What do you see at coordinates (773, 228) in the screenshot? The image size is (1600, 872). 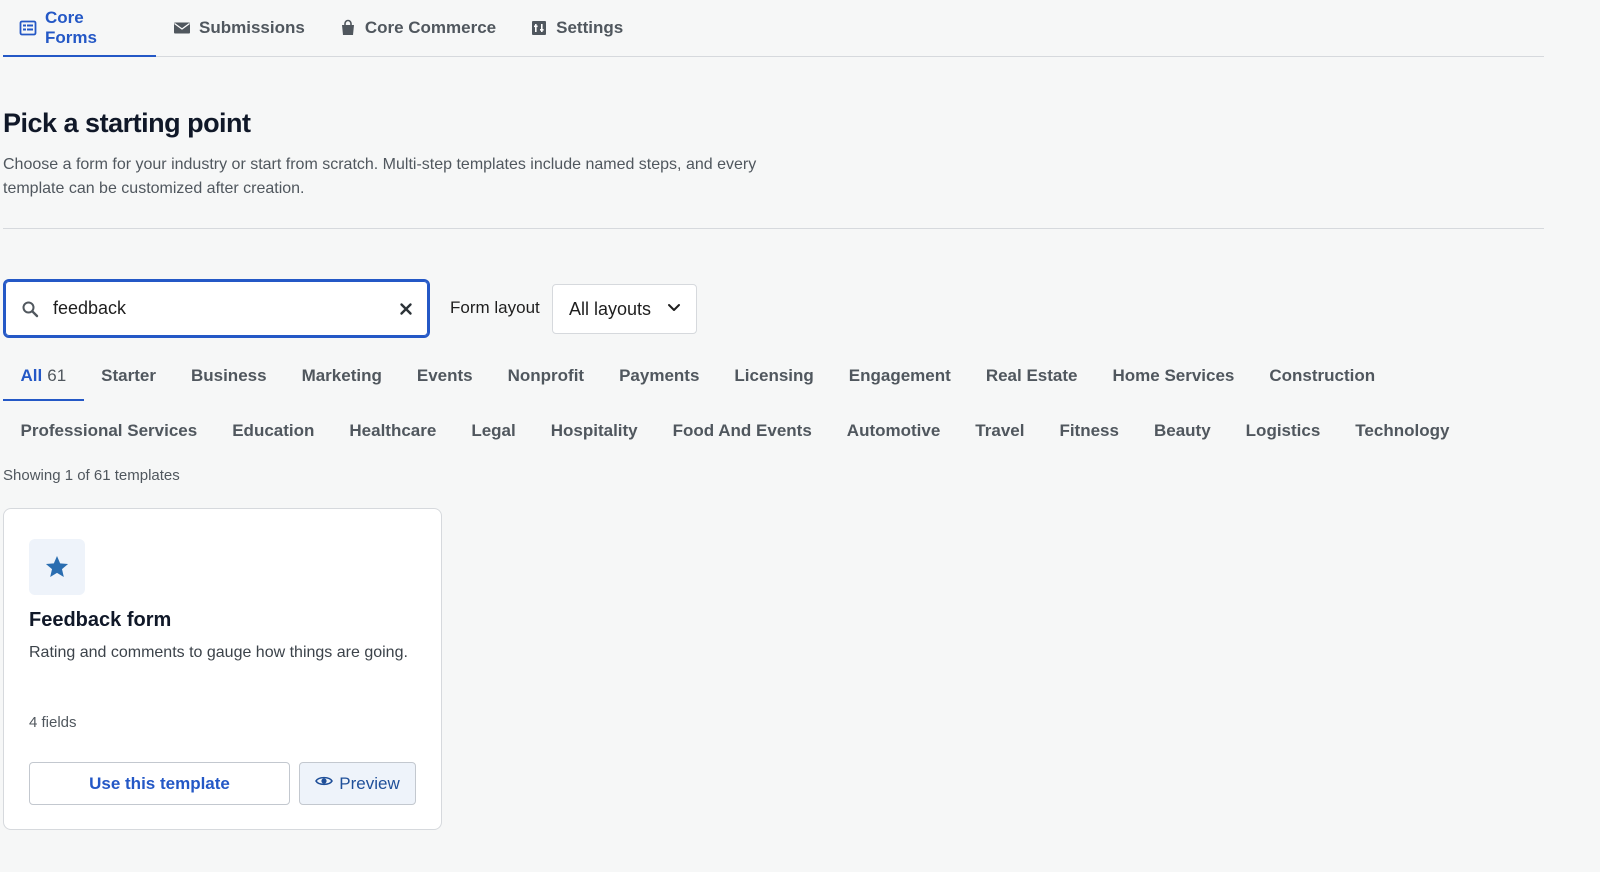 I see `divider` at bounding box center [773, 228].